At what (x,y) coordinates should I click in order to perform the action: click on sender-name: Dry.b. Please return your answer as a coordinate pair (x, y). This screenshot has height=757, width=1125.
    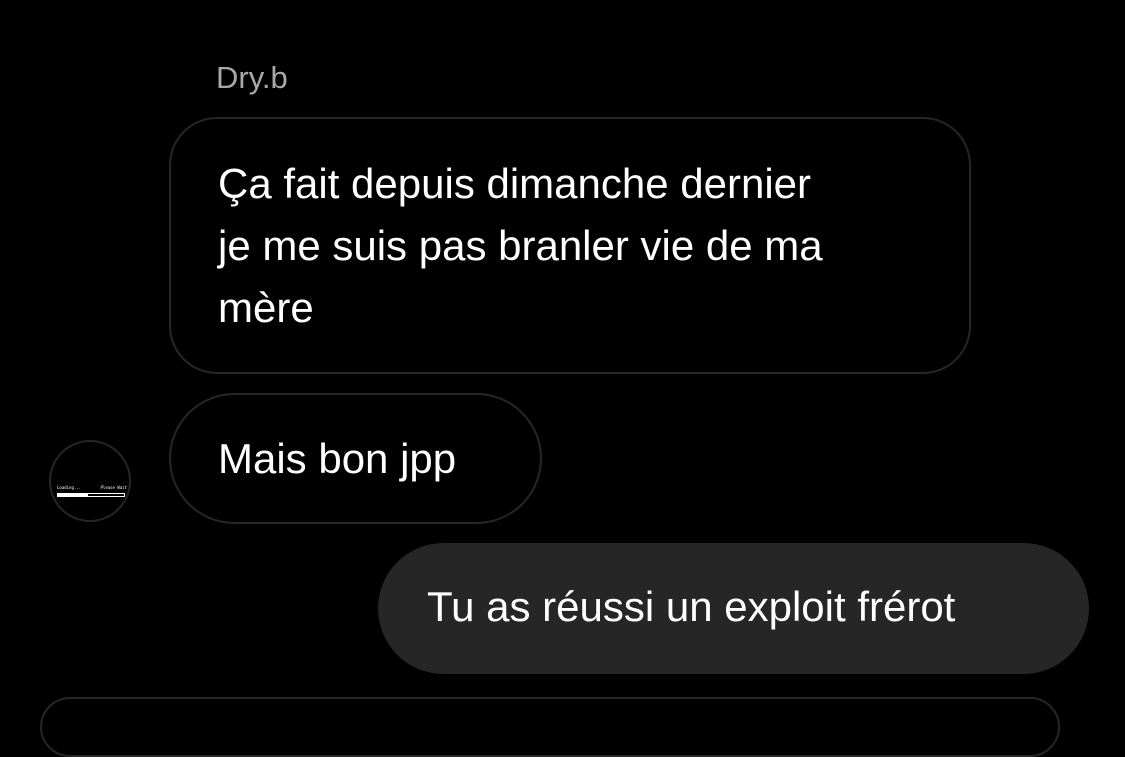
    Looking at the image, I should click on (252, 77).